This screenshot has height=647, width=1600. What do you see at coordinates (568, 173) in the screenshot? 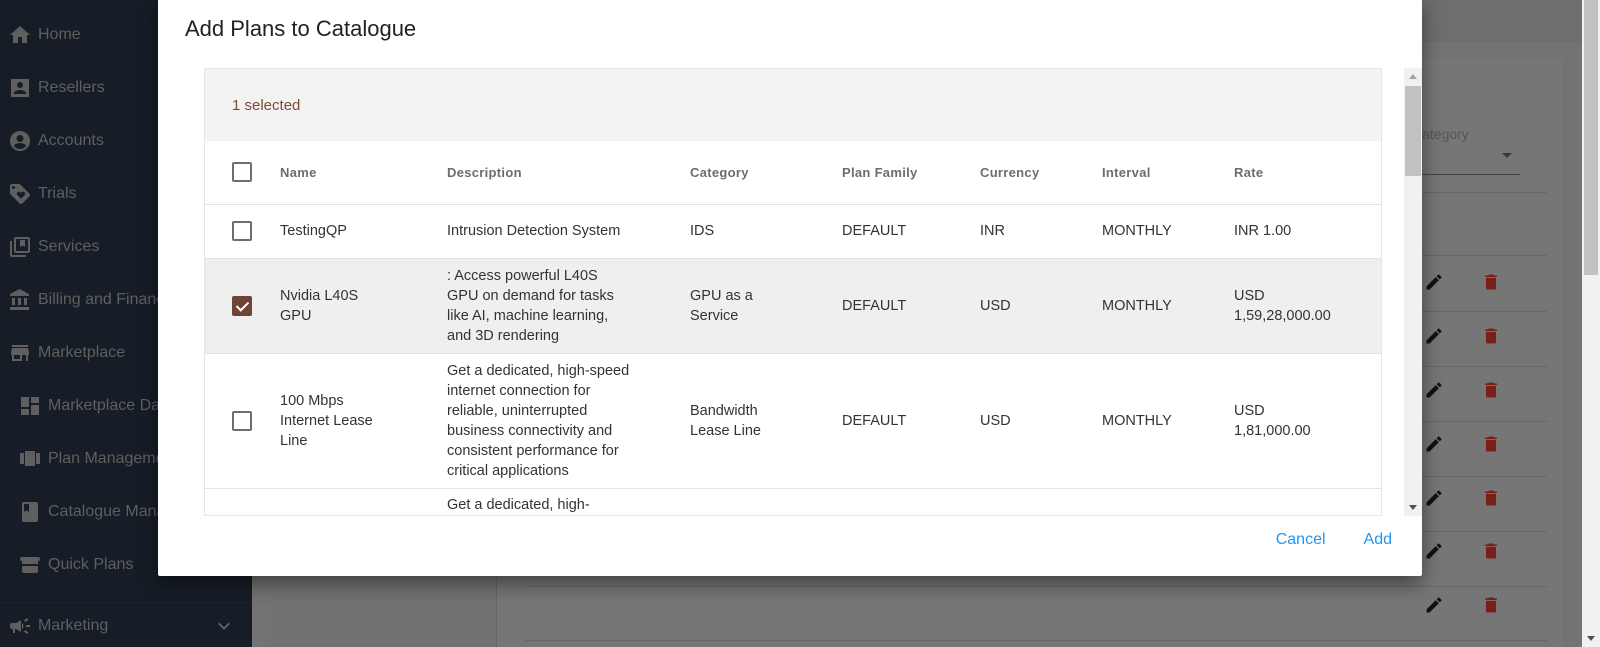
I see `column-header-description: Description` at bounding box center [568, 173].